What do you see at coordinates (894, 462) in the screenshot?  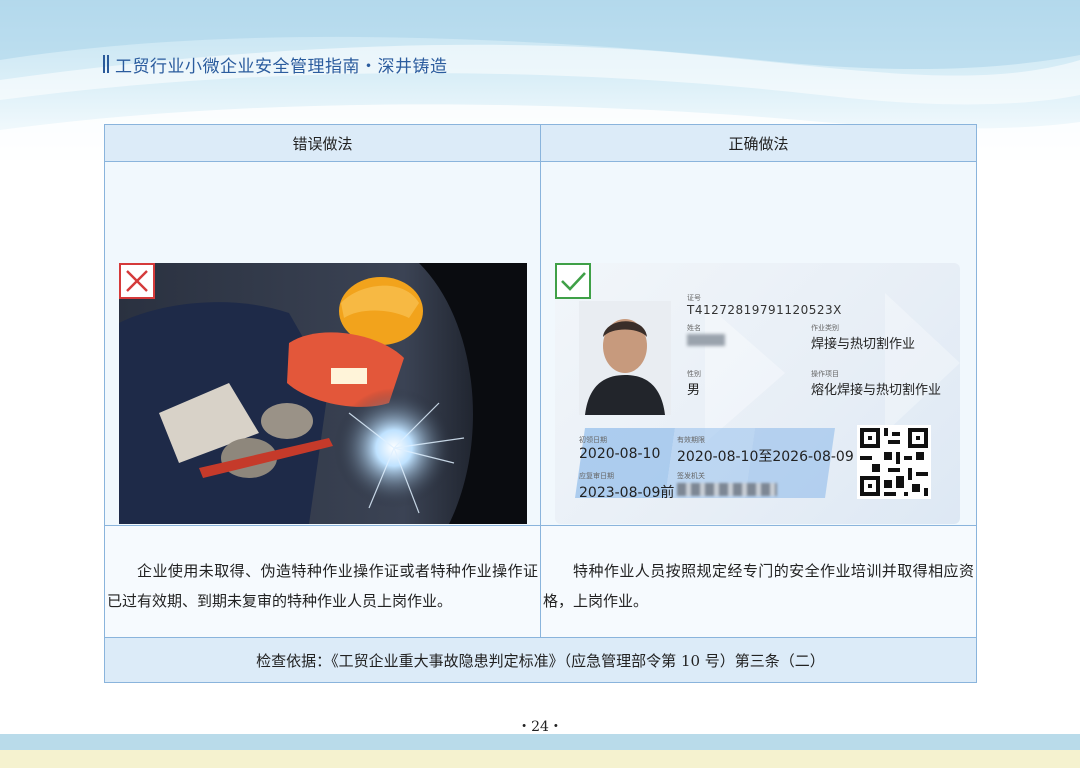 I see `qr-code` at bounding box center [894, 462].